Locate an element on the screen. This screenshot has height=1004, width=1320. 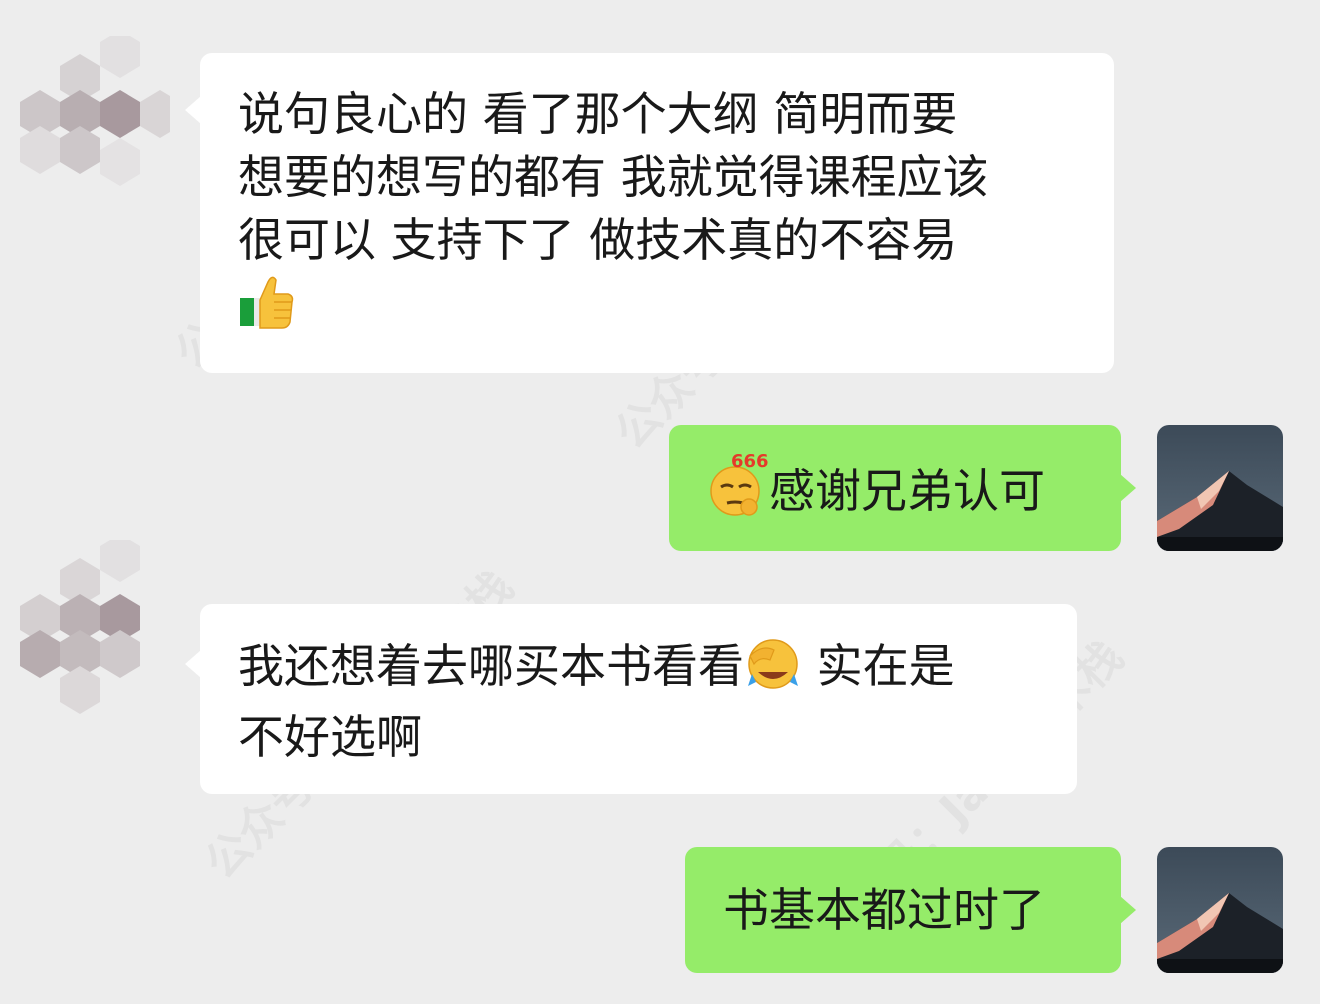
message-text: 我还想着去哪买本书看看 is located at coordinates (491, 666).